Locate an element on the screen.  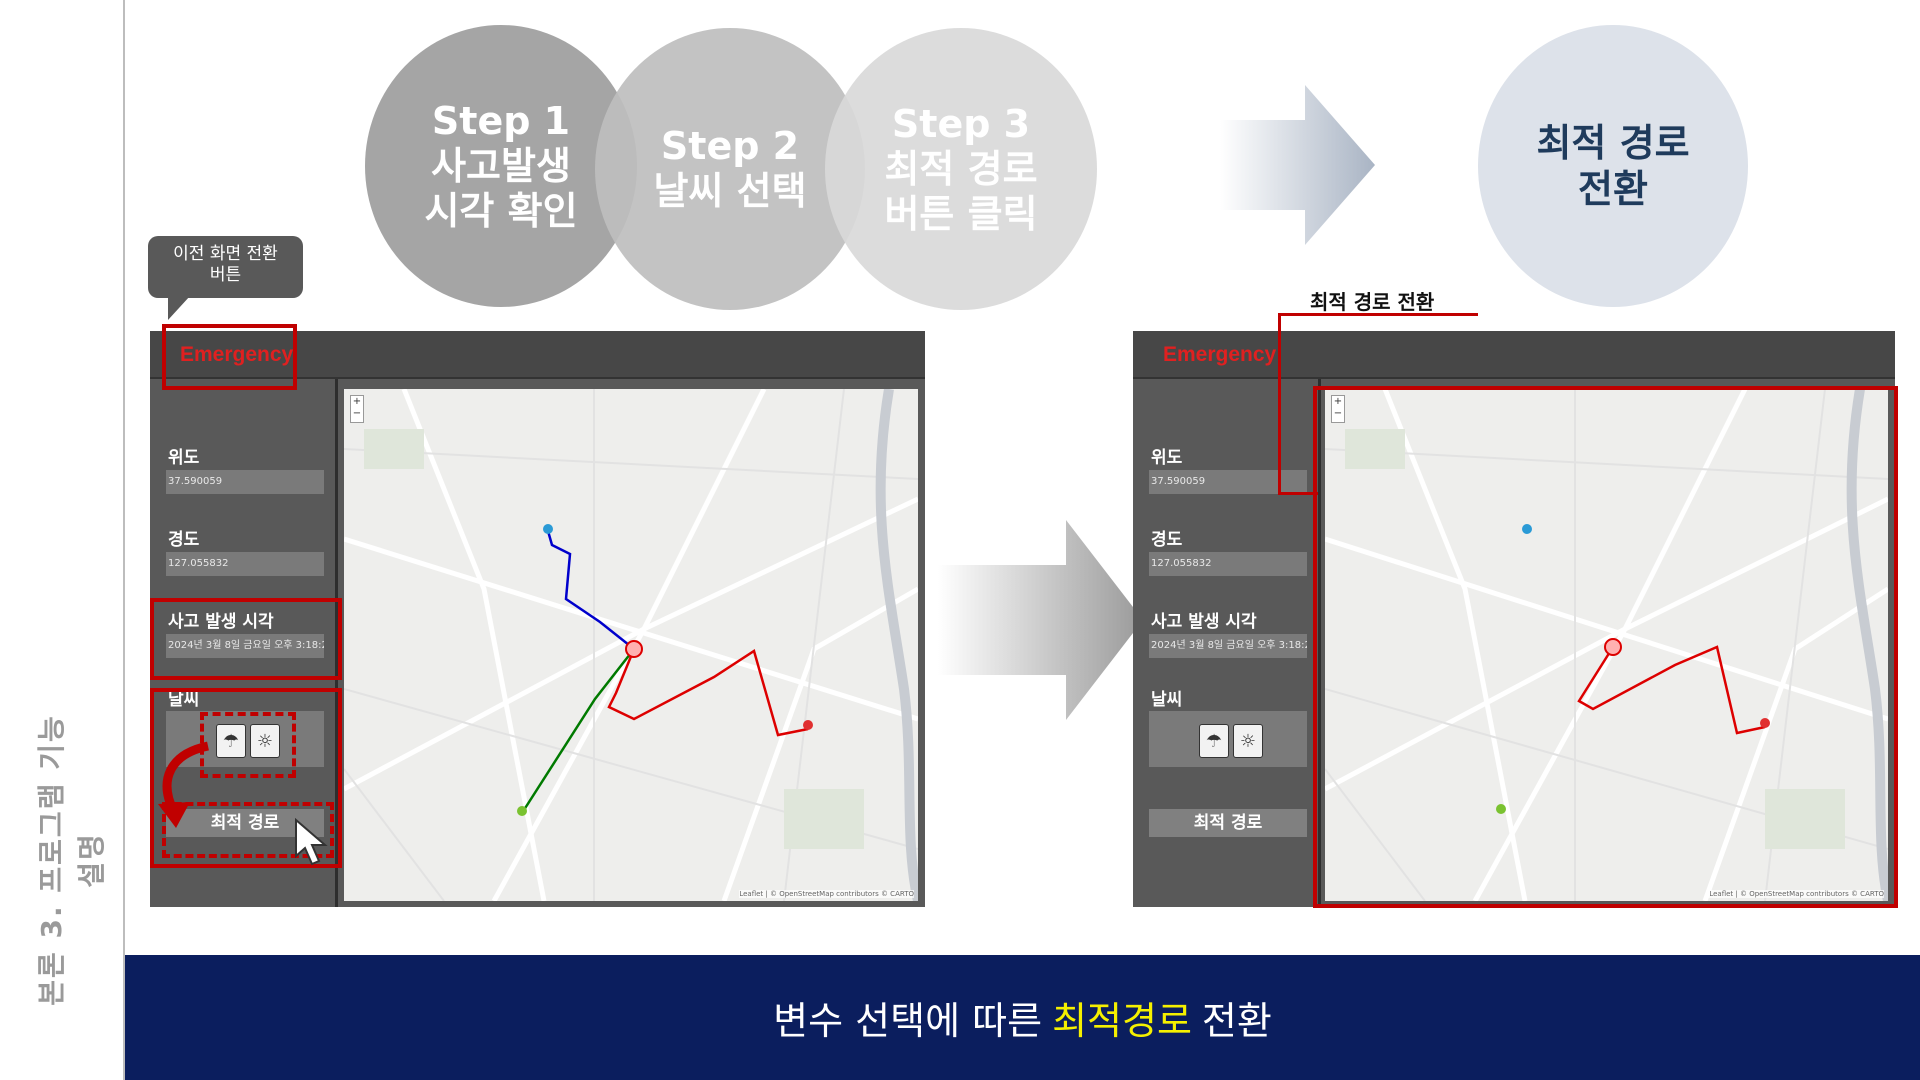
step-3-line1: 최적 경로 is located at coordinates (961, 168).